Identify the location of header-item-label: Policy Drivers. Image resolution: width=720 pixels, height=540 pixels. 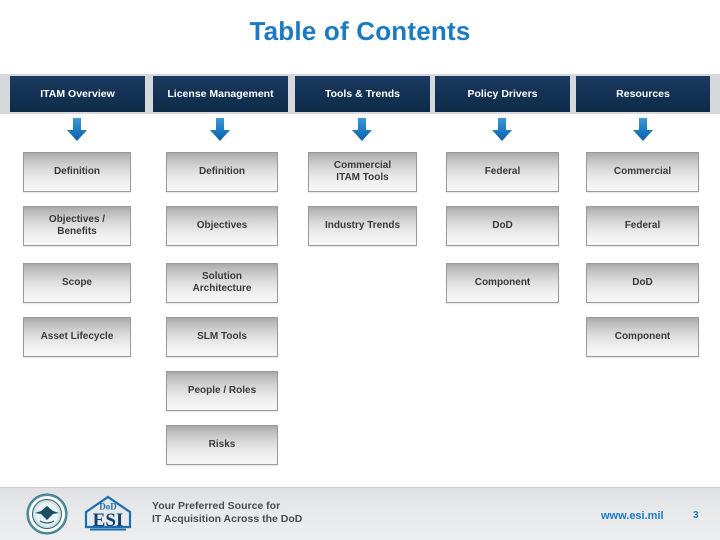
(502, 94).